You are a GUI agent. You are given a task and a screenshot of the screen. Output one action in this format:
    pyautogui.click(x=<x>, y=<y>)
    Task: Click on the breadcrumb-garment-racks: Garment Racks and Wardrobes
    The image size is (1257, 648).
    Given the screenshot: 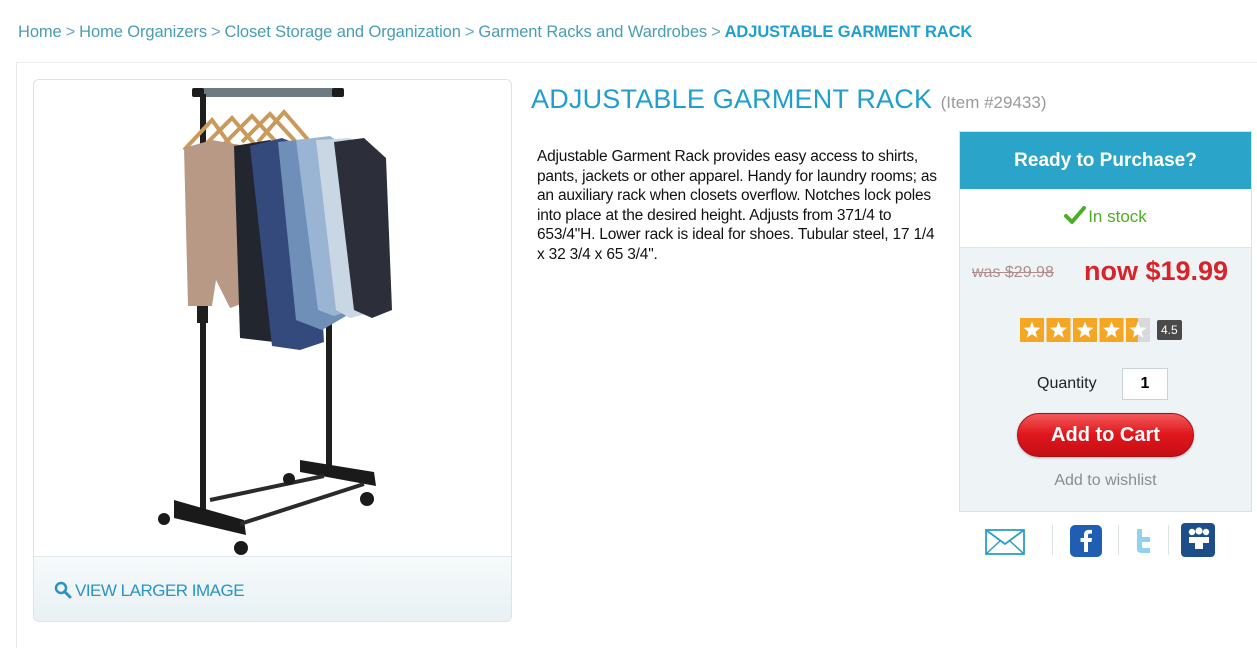 What is the action you would take?
    pyautogui.click(x=592, y=32)
    